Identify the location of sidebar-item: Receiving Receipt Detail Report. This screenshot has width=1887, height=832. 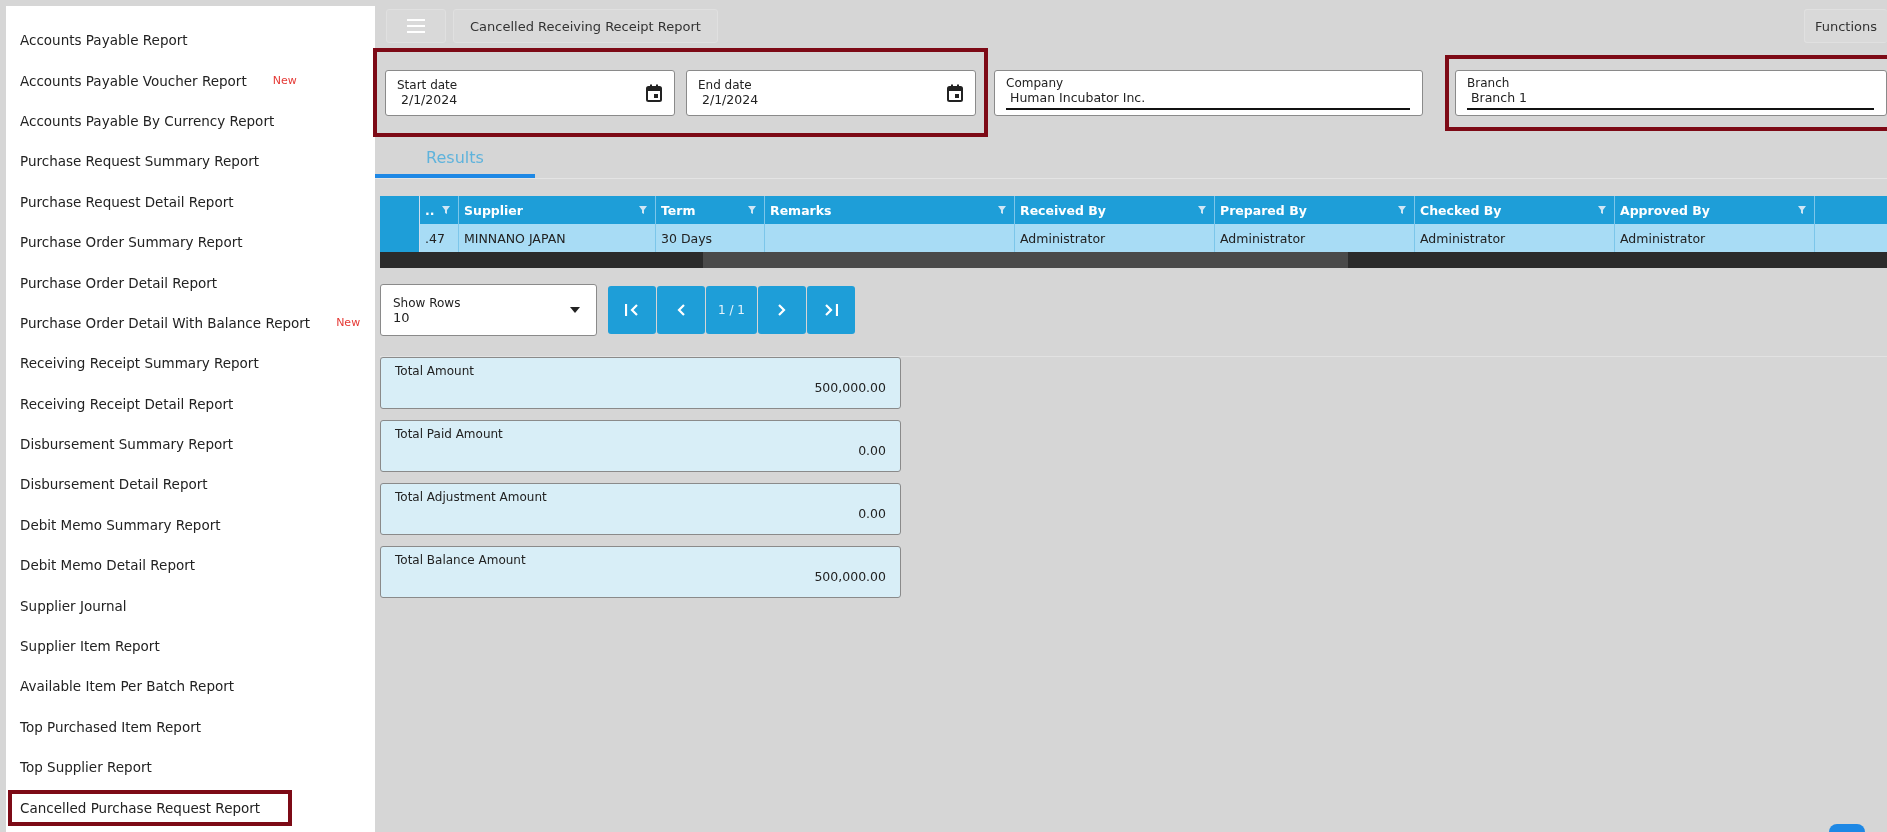
(137, 403).